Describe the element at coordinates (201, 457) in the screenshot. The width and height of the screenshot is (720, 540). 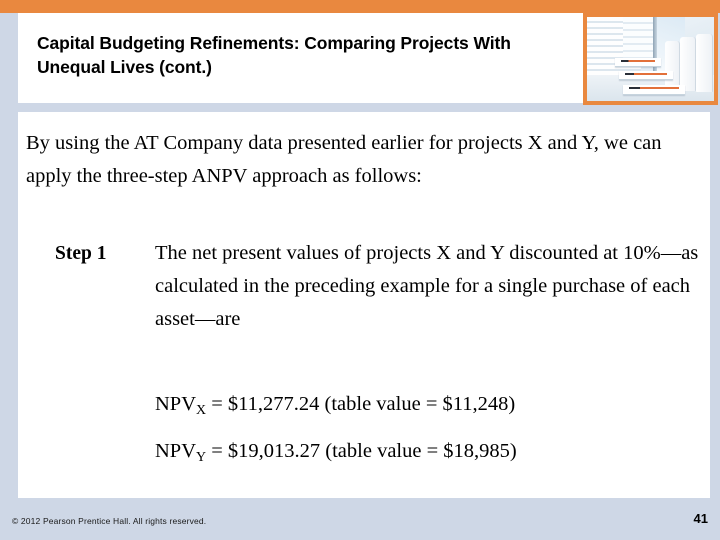
I see `formula-subscript: Y` at that location.